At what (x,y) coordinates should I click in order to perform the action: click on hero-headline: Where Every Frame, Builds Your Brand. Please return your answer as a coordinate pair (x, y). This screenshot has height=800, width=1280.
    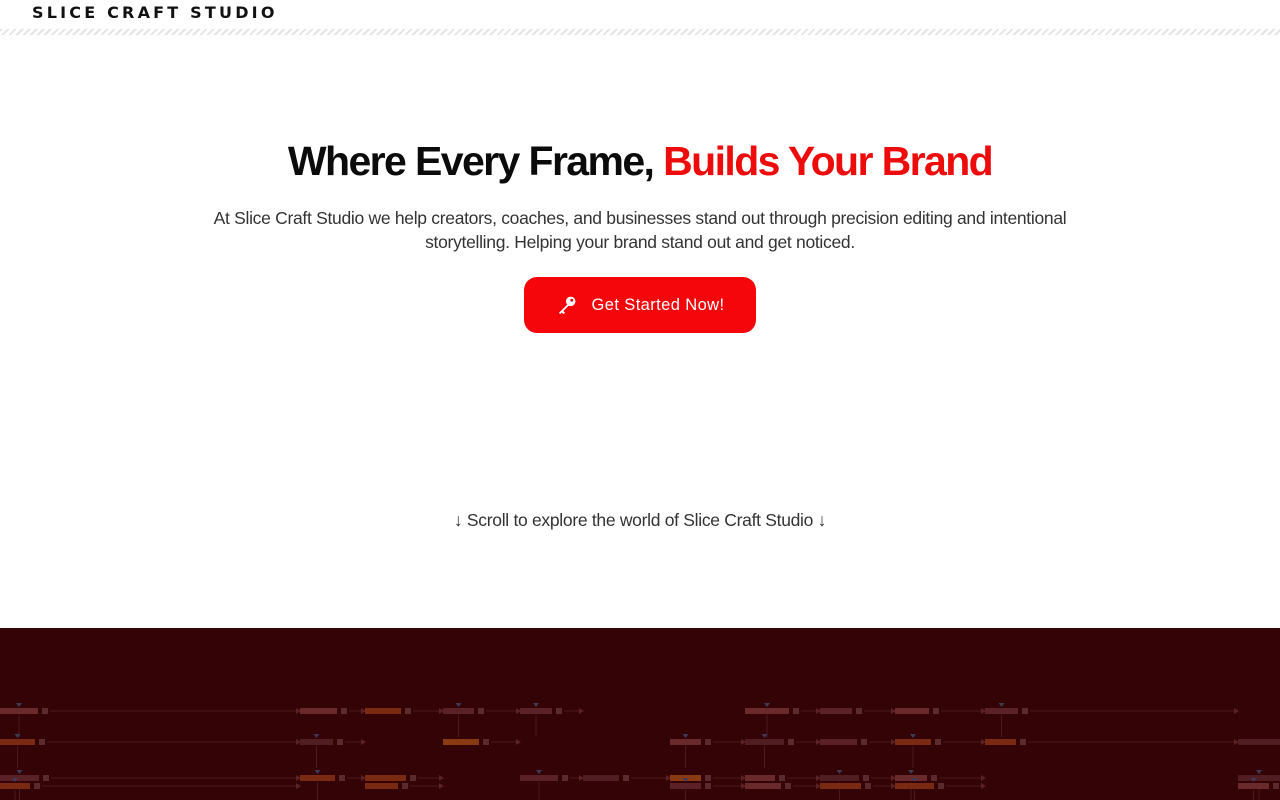
    Looking at the image, I should click on (640, 161).